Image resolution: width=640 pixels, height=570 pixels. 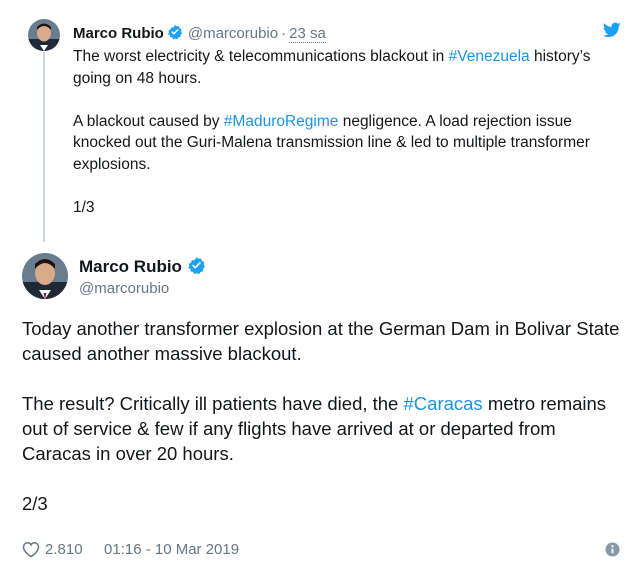 I want to click on tweet-header: Marco Rubio @marcorubio · 23 sa, so click(x=199, y=35).